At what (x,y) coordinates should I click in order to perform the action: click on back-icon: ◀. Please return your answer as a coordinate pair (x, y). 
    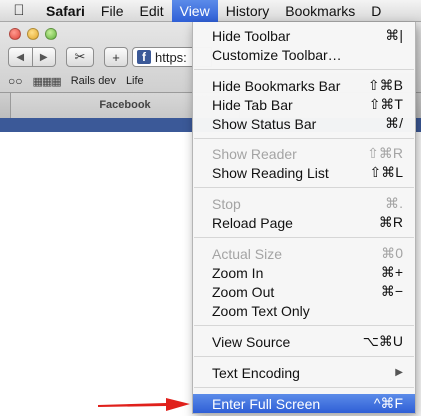
    Looking at the image, I should click on (21, 57).